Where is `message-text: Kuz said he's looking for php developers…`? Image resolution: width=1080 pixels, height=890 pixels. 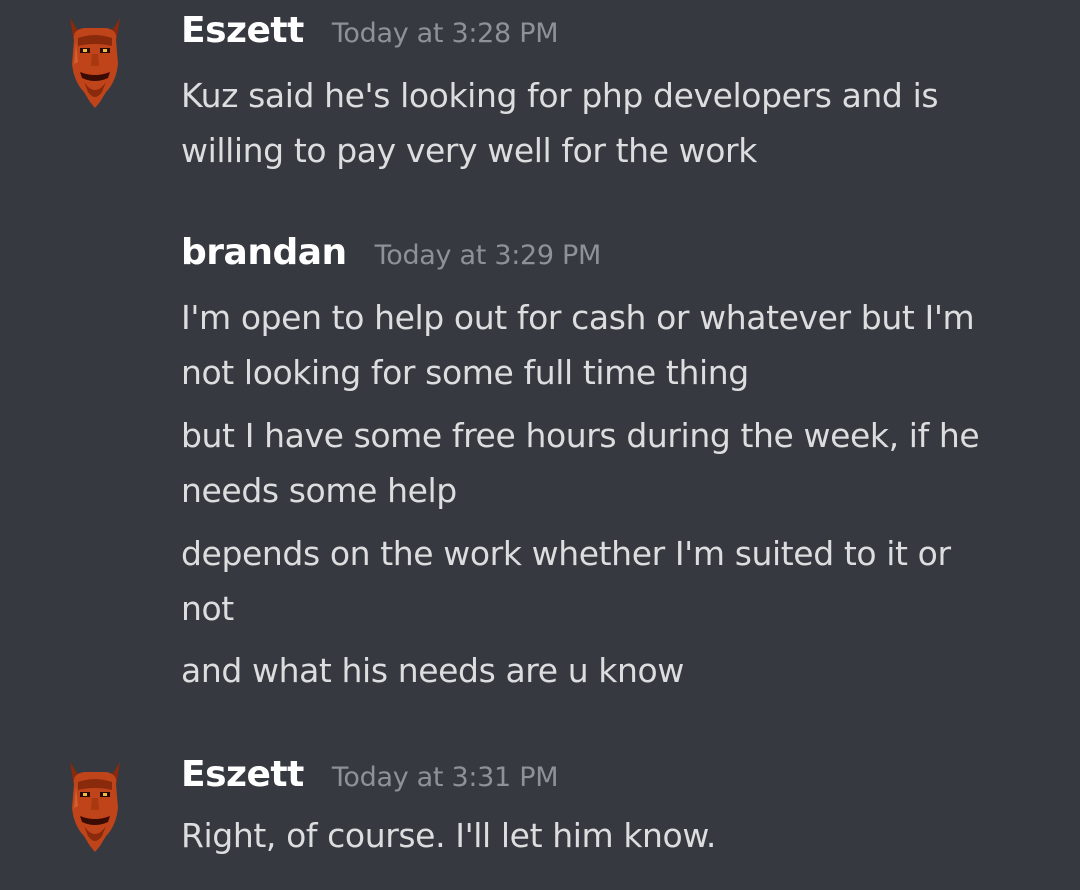 message-text: Kuz said he's looking for php developers… is located at coordinates (560, 95).